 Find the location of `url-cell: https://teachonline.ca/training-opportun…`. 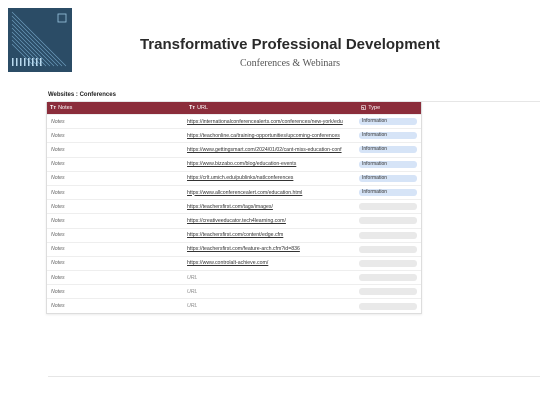

url-cell: https://teachonline.ca/training-opportun… is located at coordinates (272, 136).